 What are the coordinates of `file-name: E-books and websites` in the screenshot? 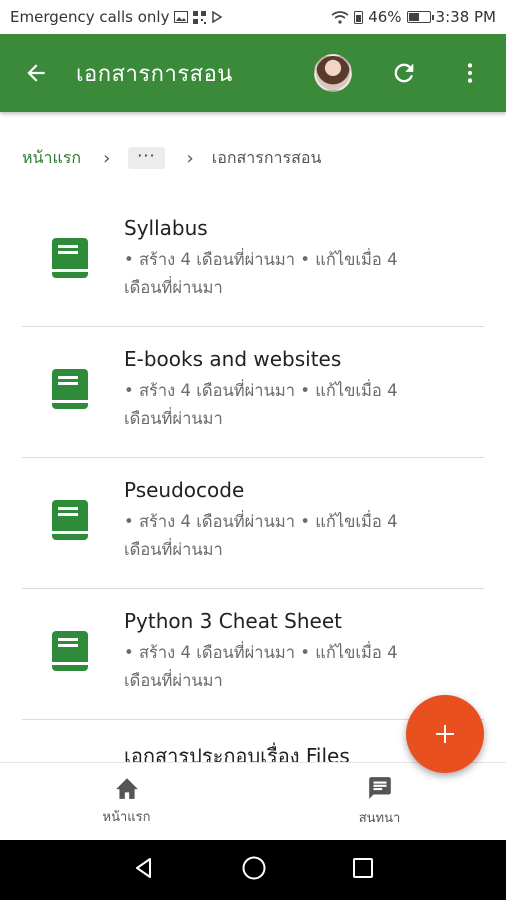 It's located at (233, 359).